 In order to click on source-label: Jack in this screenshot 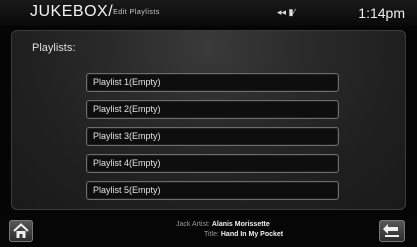, I will do `click(183, 224)`.